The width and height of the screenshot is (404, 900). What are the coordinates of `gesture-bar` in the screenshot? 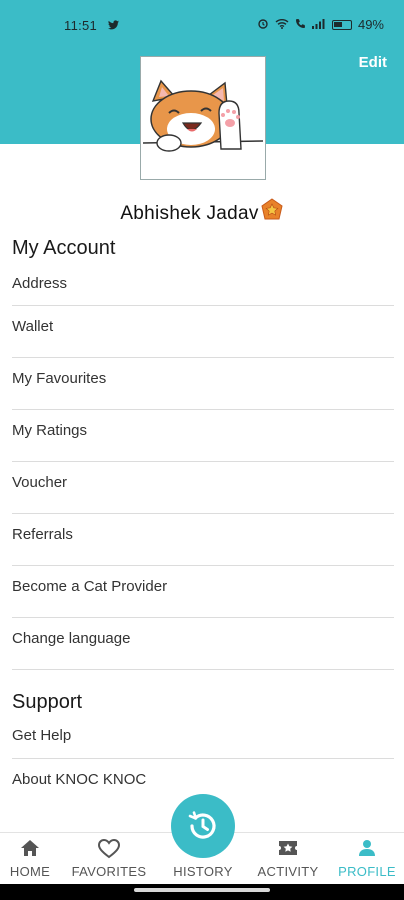 It's located at (202, 892).